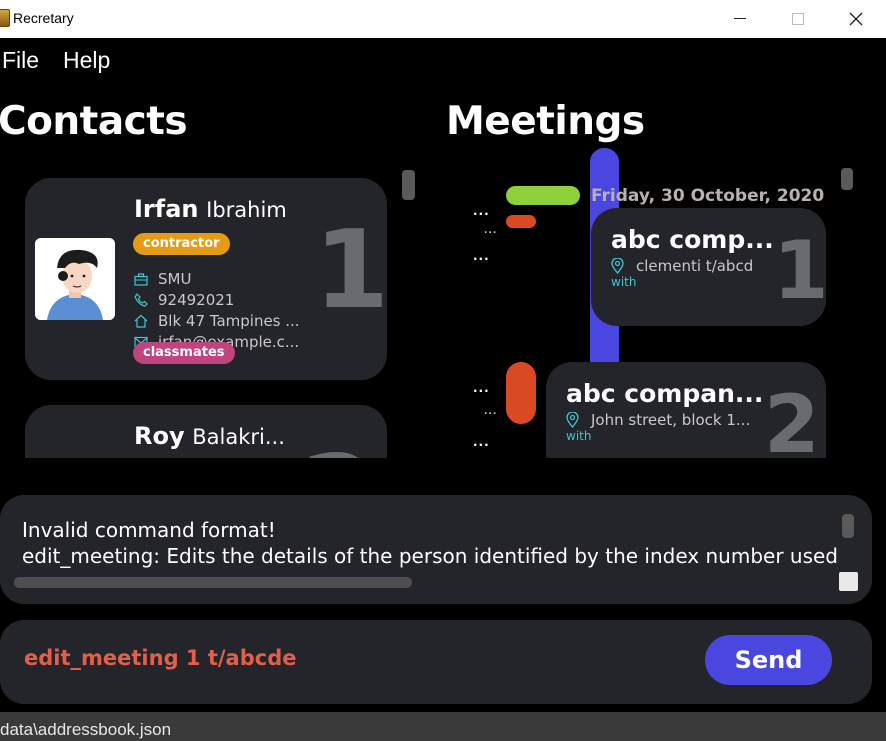 The image size is (886, 741). I want to click on contact-card: Roy Balakri... 2, so click(206, 431).